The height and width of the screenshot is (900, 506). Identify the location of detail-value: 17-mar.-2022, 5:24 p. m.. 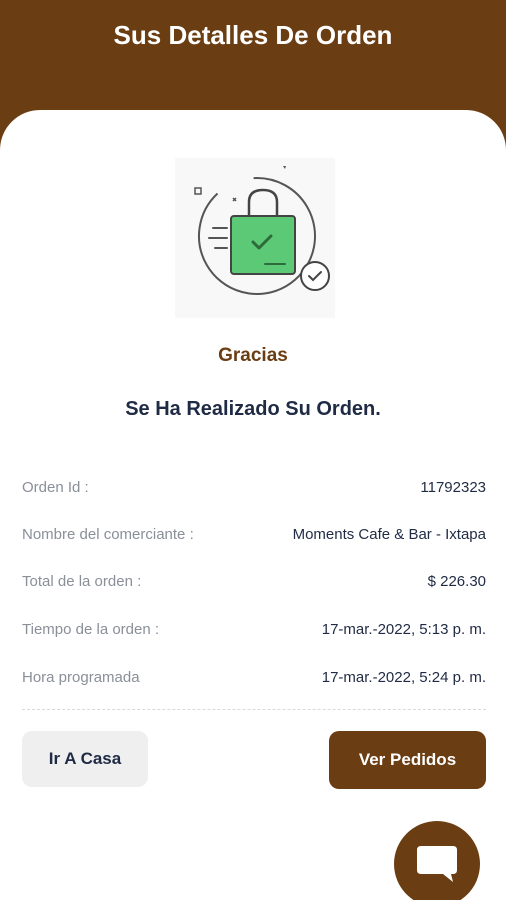
(403, 677).